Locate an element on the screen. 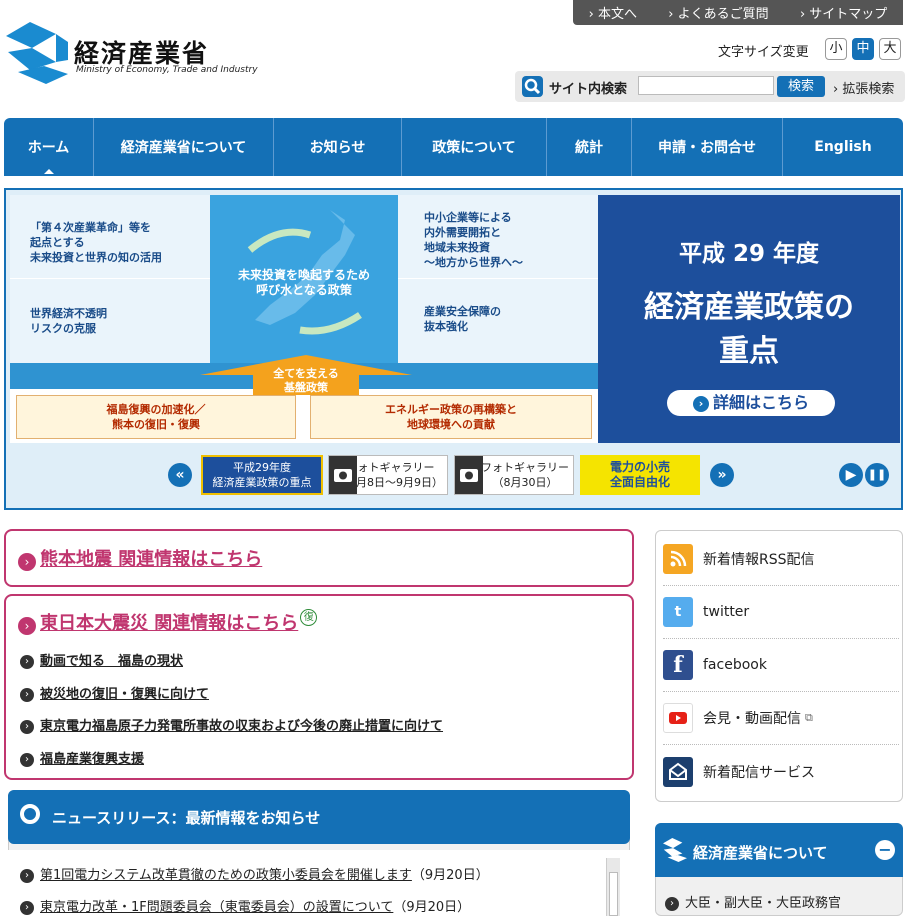 Image resolution: width=908 pixels, height=916 pixels. nav-about: 経済産業省について is located at coordinates (184, 147).